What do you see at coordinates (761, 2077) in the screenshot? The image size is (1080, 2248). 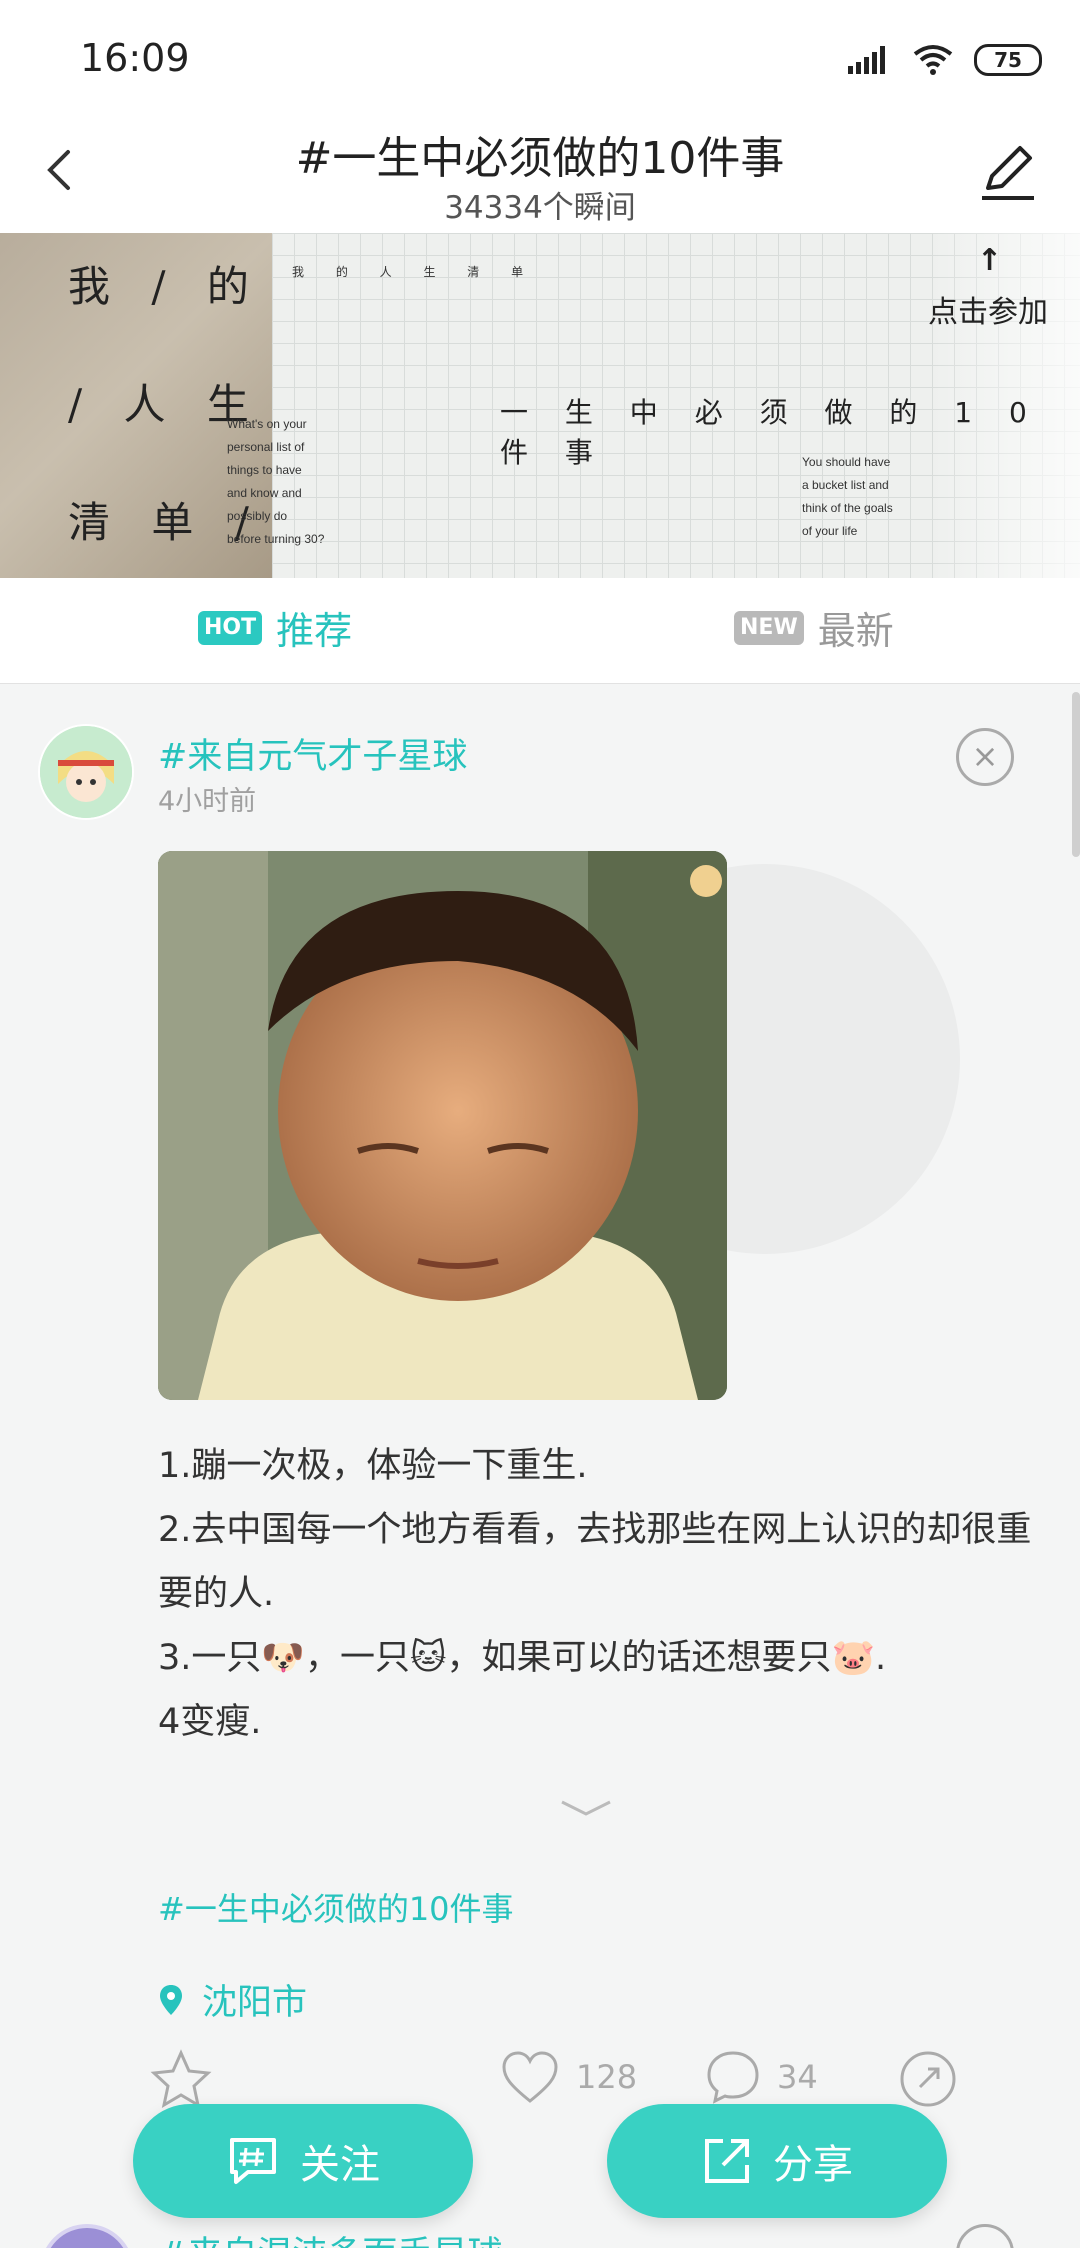 I see `comment-button: 34` at bounding box center [761, 2077].